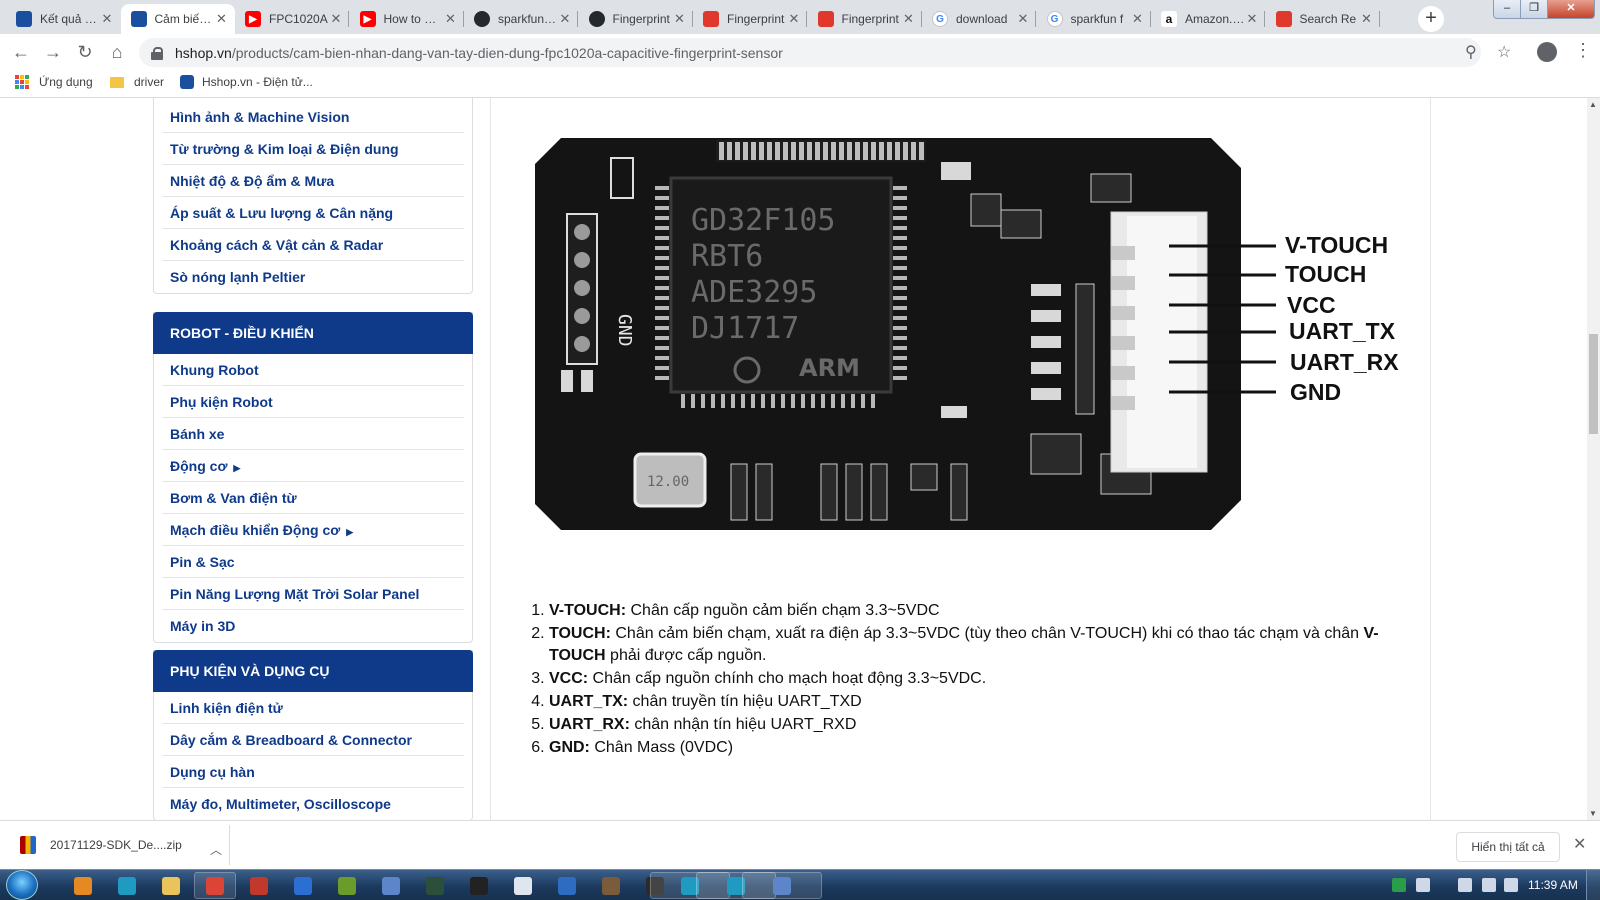 This screenshot has height=900, width=1600. Describe the element at coordinates (22, 82) in the screenshot. I see `apps-grid-icon` at that location.